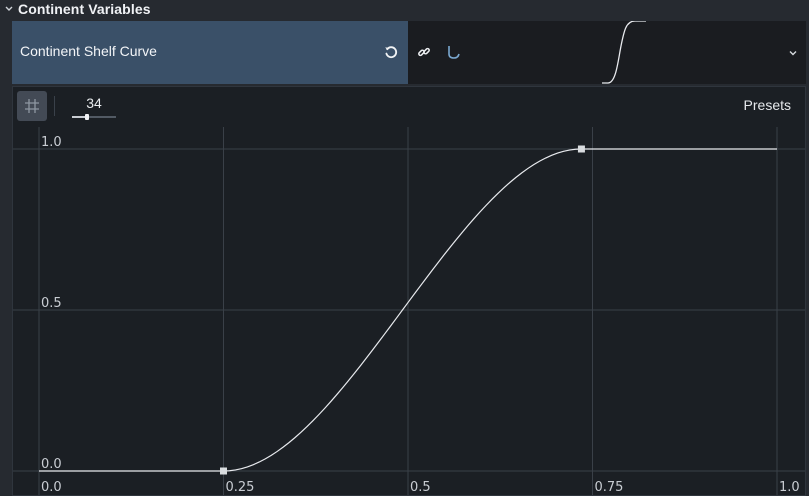 The image size is (809, 496). Describe the element at coordinates (789, 487) in the screenshot. I see `x-tick-label-4: 1.0` at that location.